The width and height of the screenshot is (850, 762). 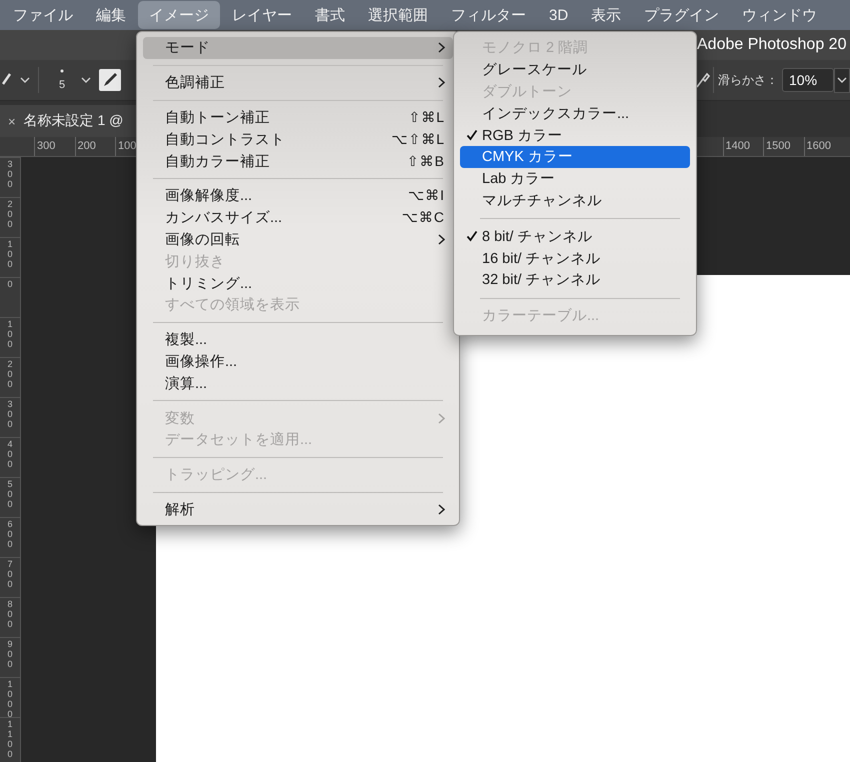 I want to click on menu-bar-item: プラグイン, so click(x=681, y=15).